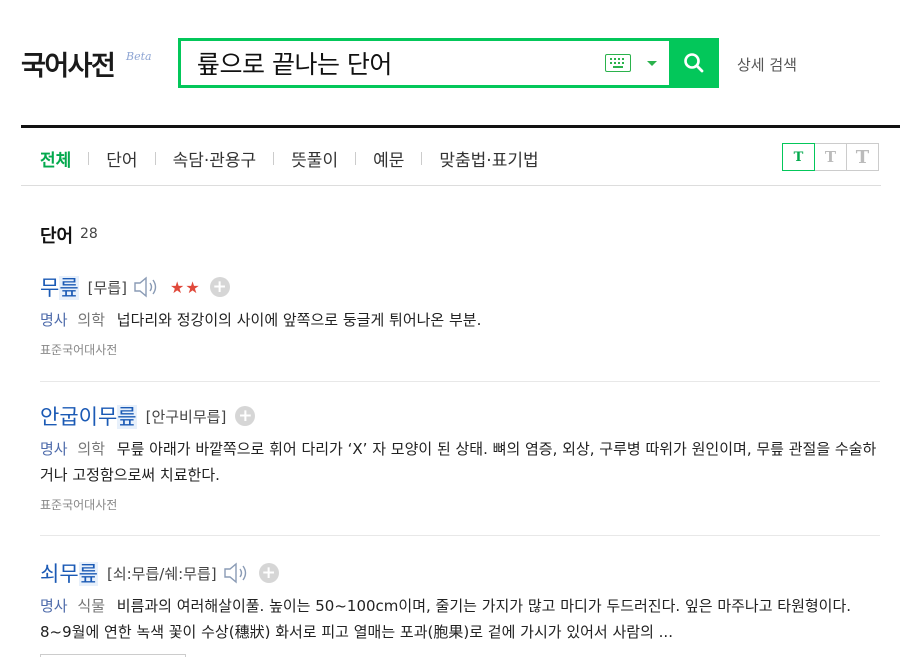 The height and width of the screenshot is (657, 900). I want to click on entry-word-link: 안굽이무릎, so click(88, 416).